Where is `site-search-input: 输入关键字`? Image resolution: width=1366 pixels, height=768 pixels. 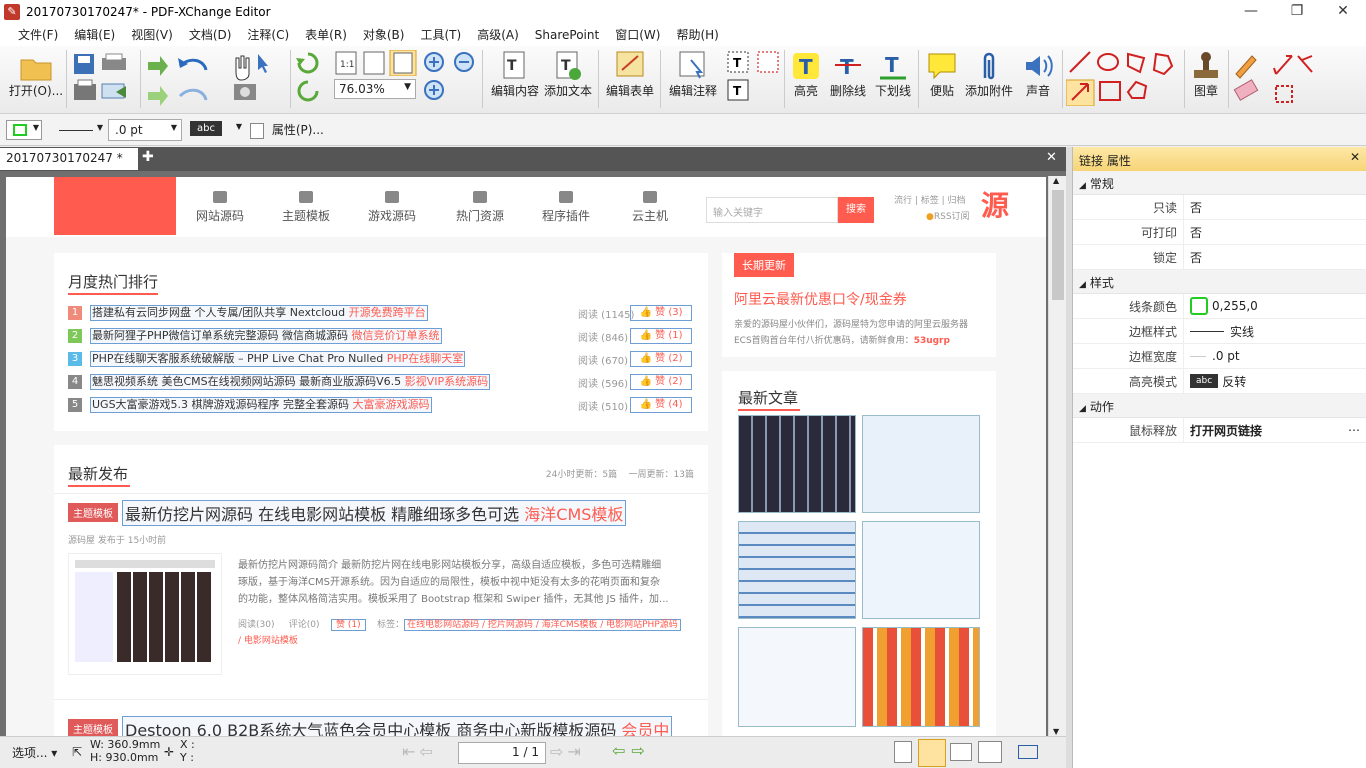 site-search-input: 输入关键字 is located at coordinates (772, 210).